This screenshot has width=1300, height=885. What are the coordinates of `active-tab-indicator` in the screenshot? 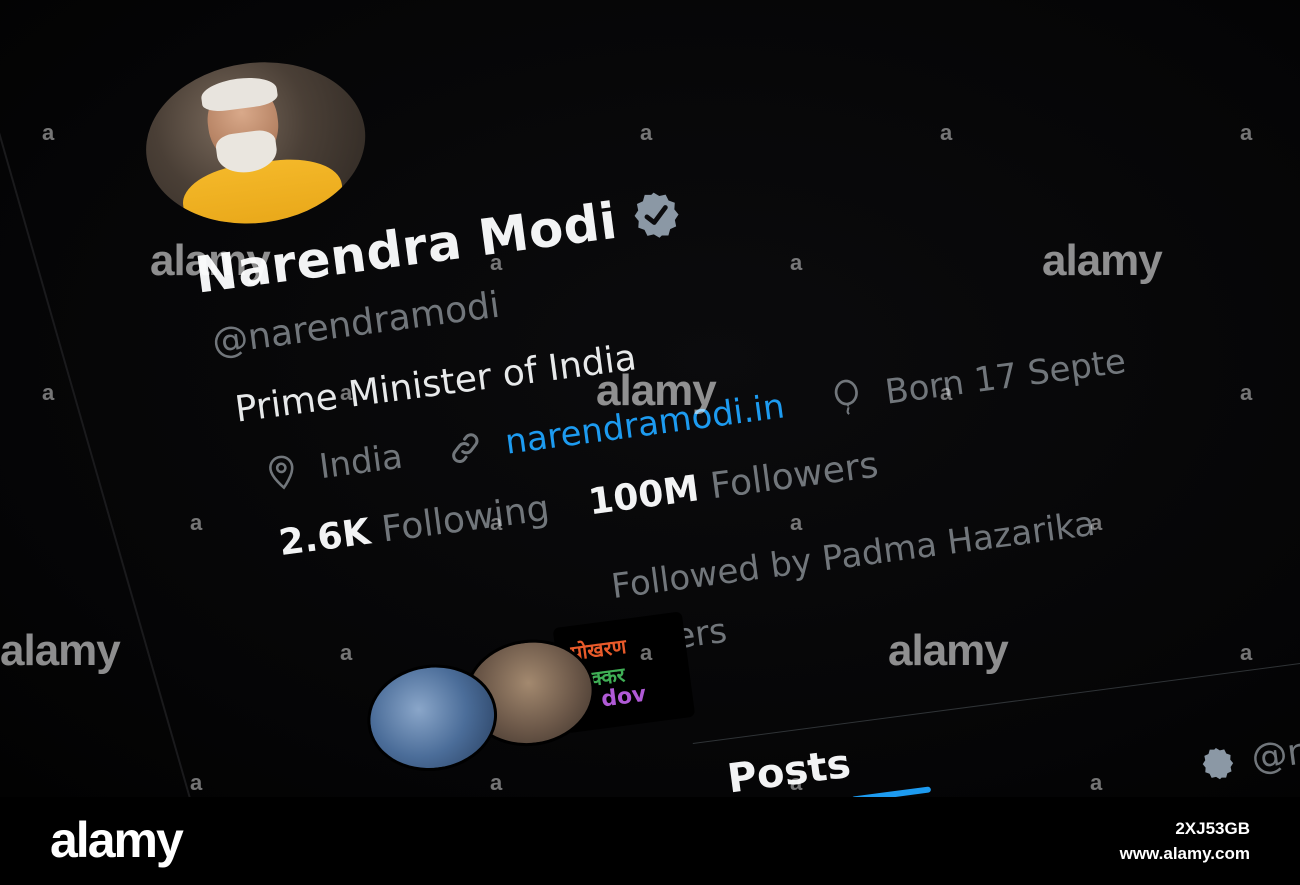 It's located at (891, 791).